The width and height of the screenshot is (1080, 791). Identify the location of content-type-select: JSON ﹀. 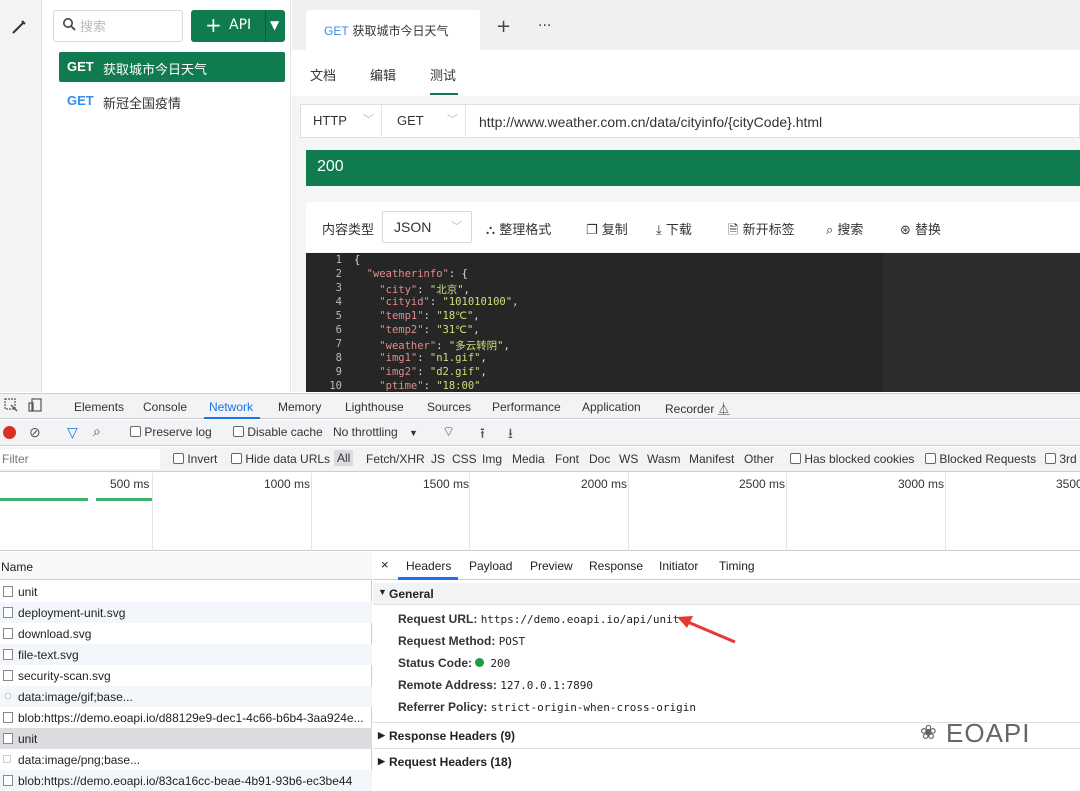
(427, 227).